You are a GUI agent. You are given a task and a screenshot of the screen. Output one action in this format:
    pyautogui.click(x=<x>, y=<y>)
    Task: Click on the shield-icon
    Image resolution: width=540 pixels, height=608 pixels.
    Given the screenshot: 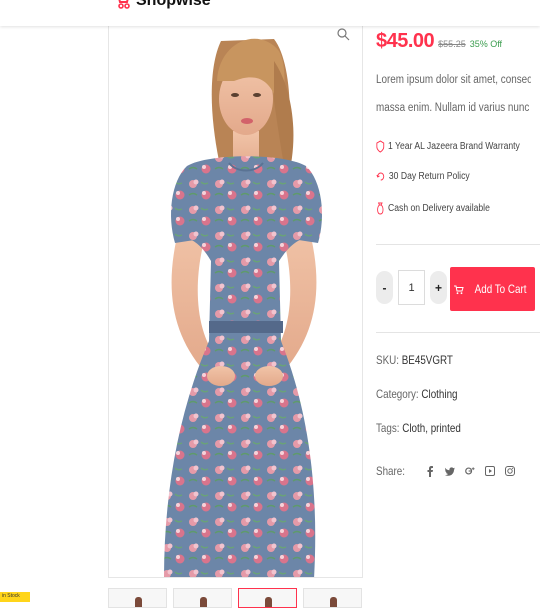 What is the action you would take?
    pyautogui.click(x=380, y=146)
    